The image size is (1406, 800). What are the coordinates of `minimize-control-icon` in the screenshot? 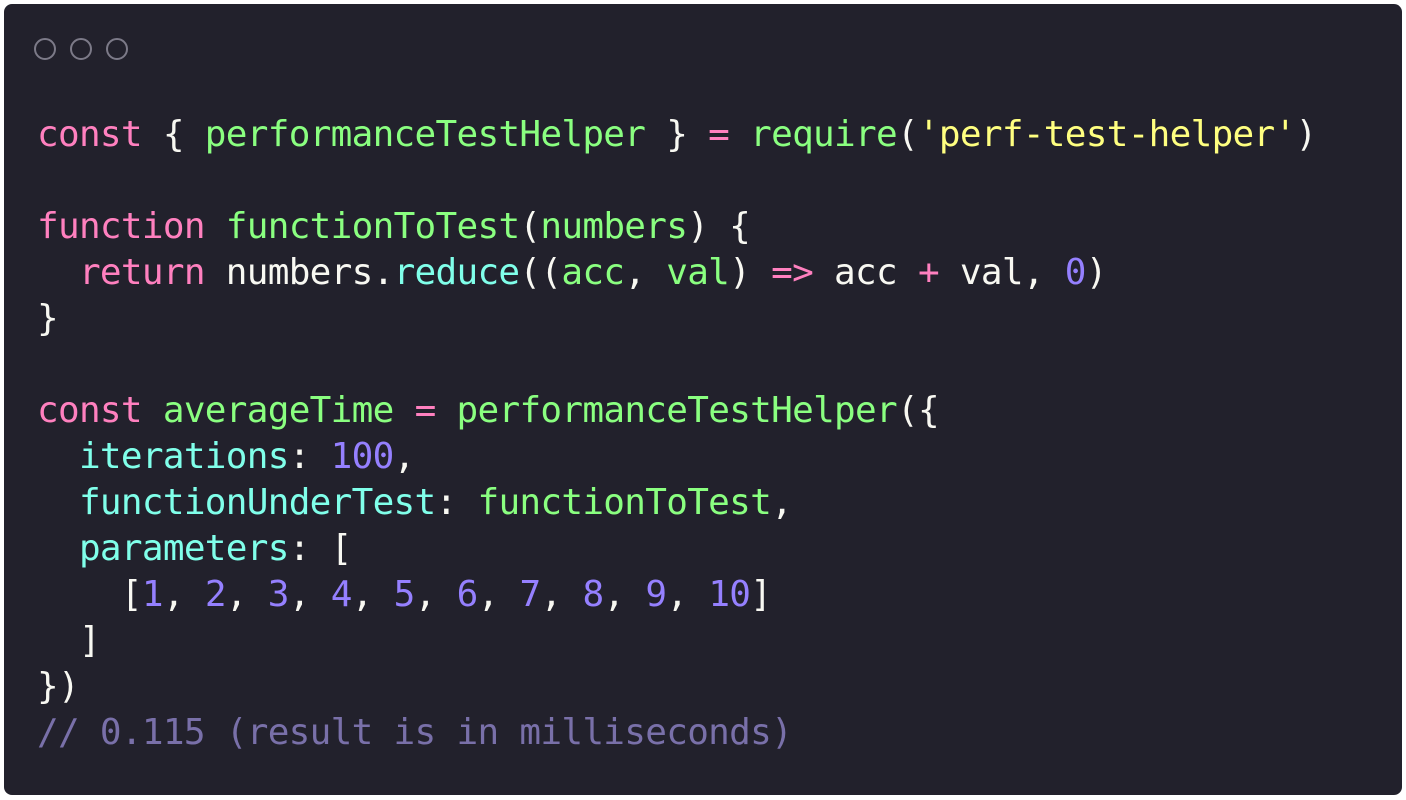 It's located at (81, 49).